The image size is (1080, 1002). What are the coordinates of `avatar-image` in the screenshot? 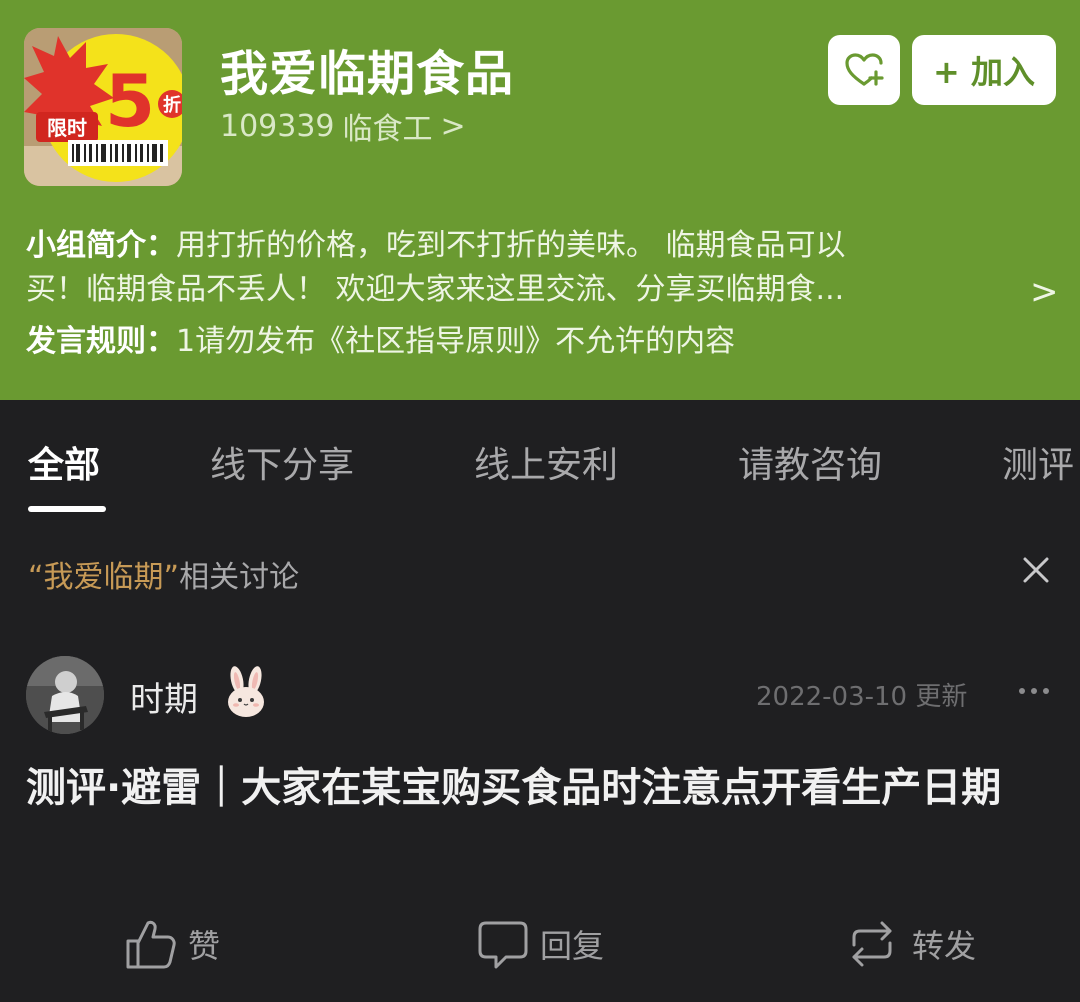 It's located at (65, 695).